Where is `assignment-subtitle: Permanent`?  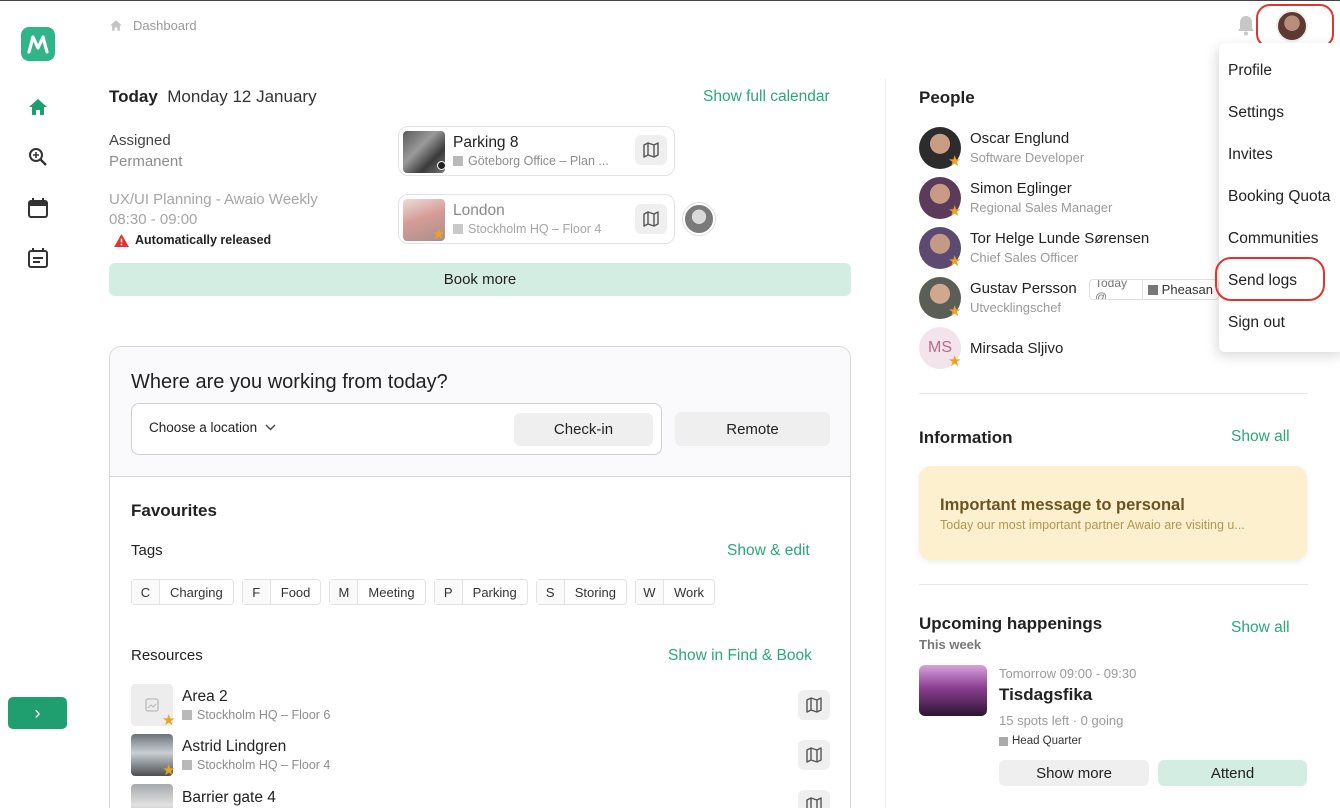
assignment-subtitle: Permanent is located at coordinates (146, 161).